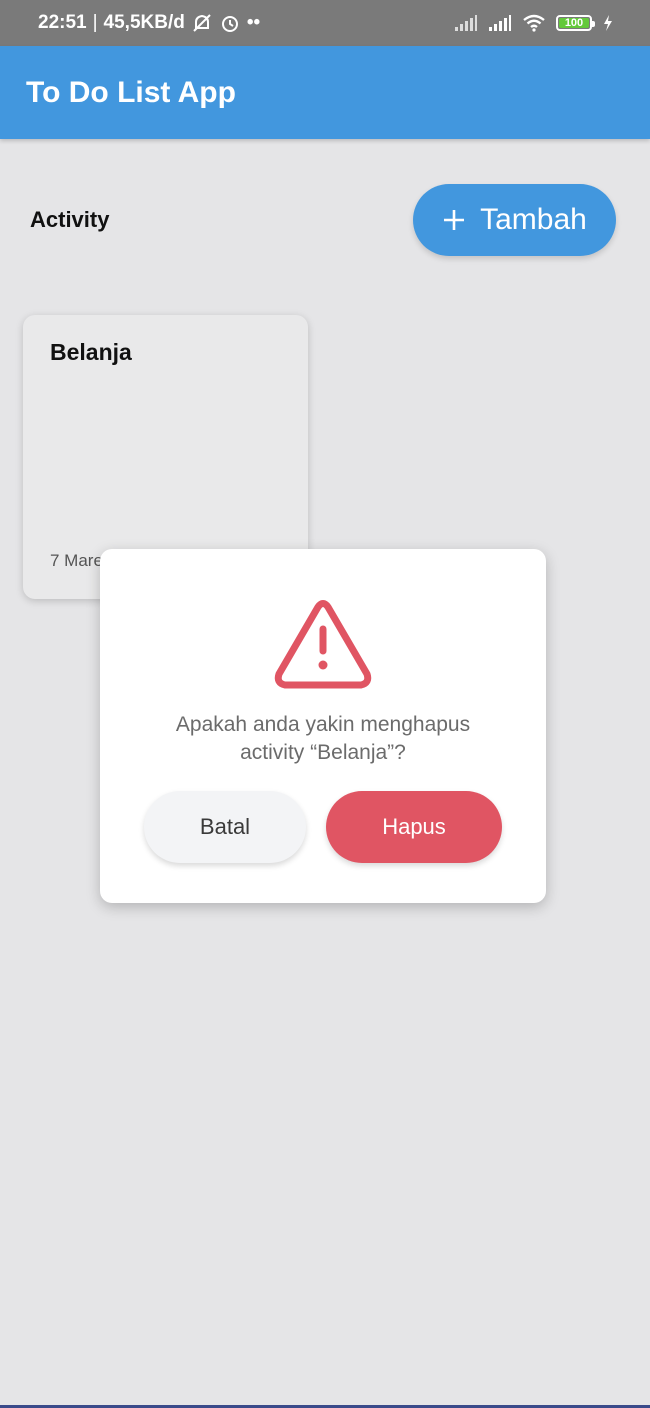 The width and height of the screenshot is (650, 1408). I want to click on battery-icon: 100, so click(575, 23).